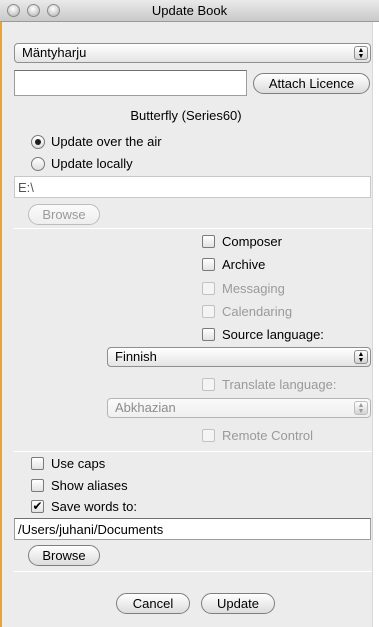  What do you see at coordinates (239, 408) in the screenshot?
I see `translate-language-popup: Abkhazian ▲ ▼` at bounding box center [239, 408].